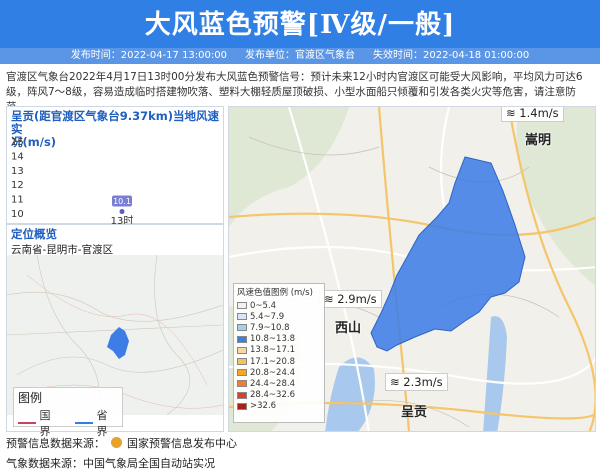  Describe the element at coordinates (34, 234) in the screenshot. I see `location-title: 定位概览` at that location.